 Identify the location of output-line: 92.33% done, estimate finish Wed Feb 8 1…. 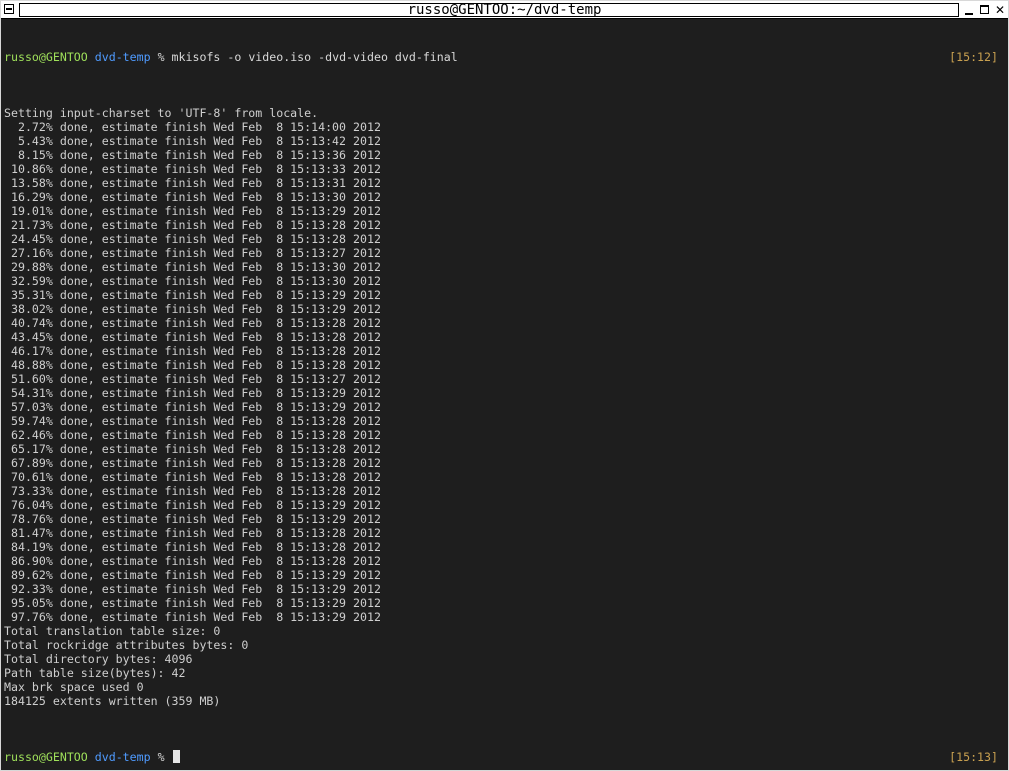
(192, 589).